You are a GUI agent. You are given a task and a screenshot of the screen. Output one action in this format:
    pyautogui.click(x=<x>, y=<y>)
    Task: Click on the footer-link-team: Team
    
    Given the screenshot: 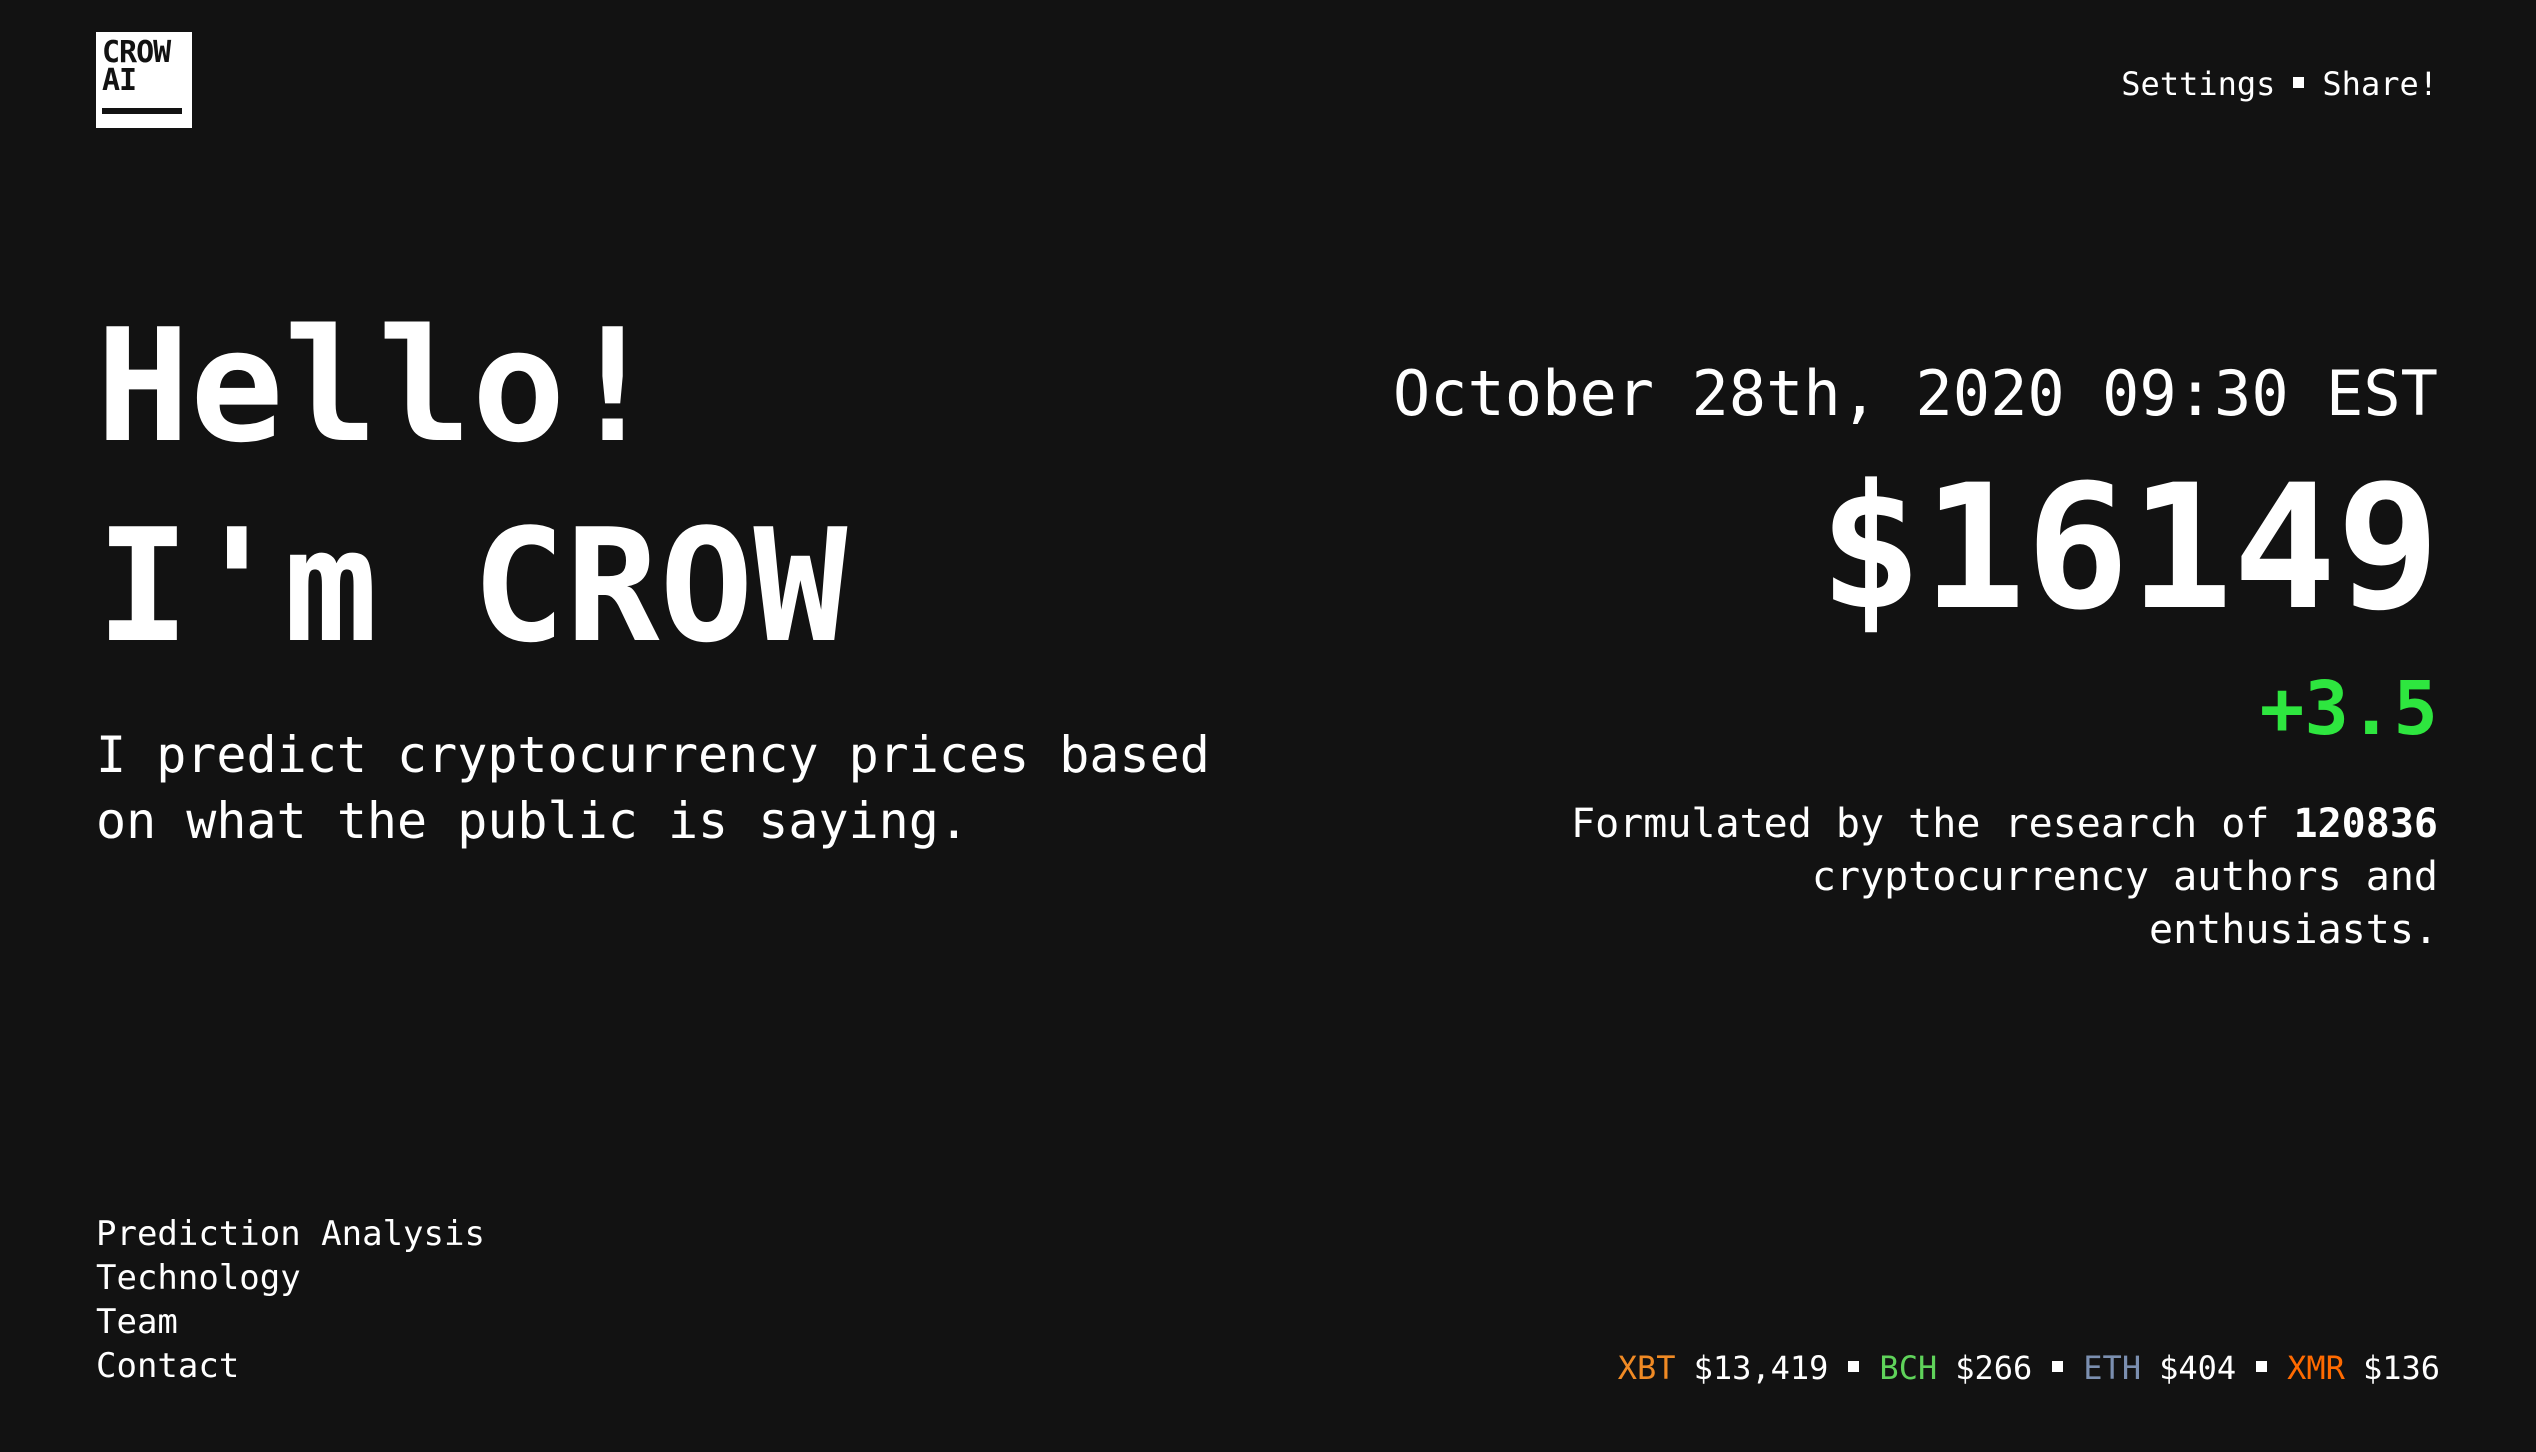 What is the action you would take?
    pyautogui.click(x=290, y=1322)
    